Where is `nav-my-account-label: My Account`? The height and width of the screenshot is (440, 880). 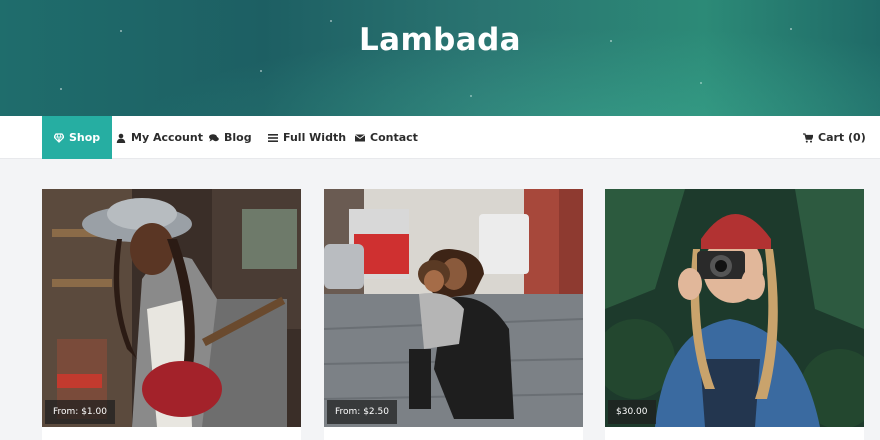 nav-my-account-label: My Account is located at coordinates (167, 137).